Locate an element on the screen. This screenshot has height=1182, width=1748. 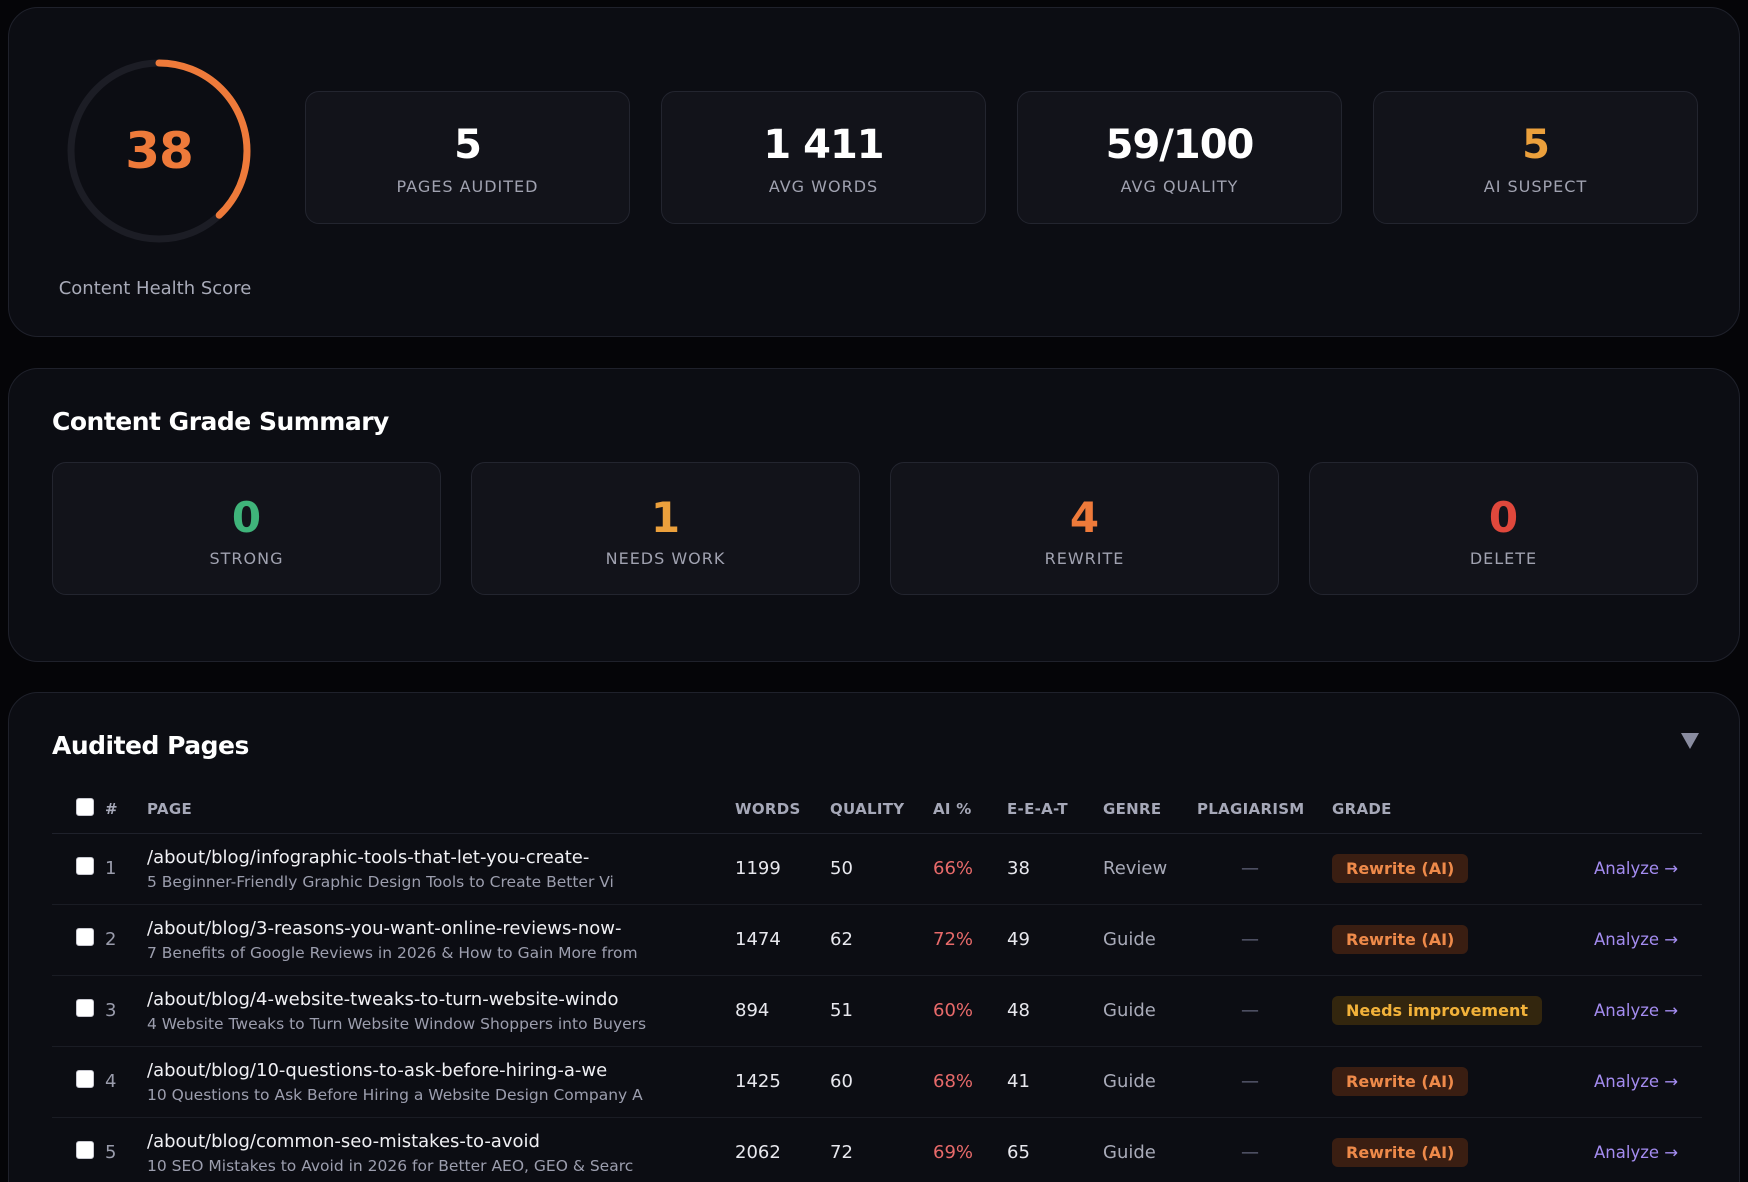
column-header-genre: GENRE is located at coordinates (1150, 809).